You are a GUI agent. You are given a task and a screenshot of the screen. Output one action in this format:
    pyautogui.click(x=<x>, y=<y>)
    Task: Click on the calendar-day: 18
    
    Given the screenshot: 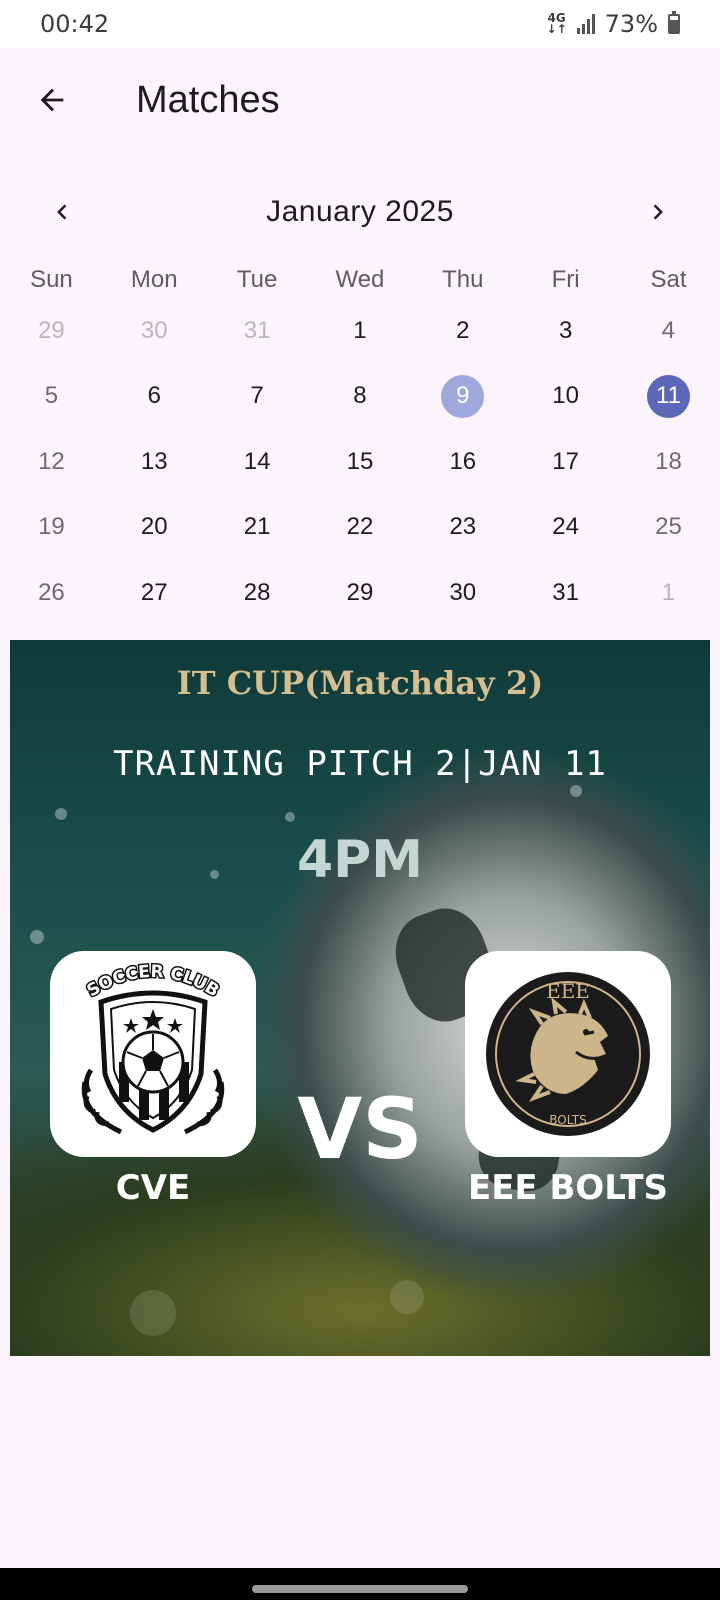 What is the action you would take?
    pyautogui.click(x=668, y=473)
    